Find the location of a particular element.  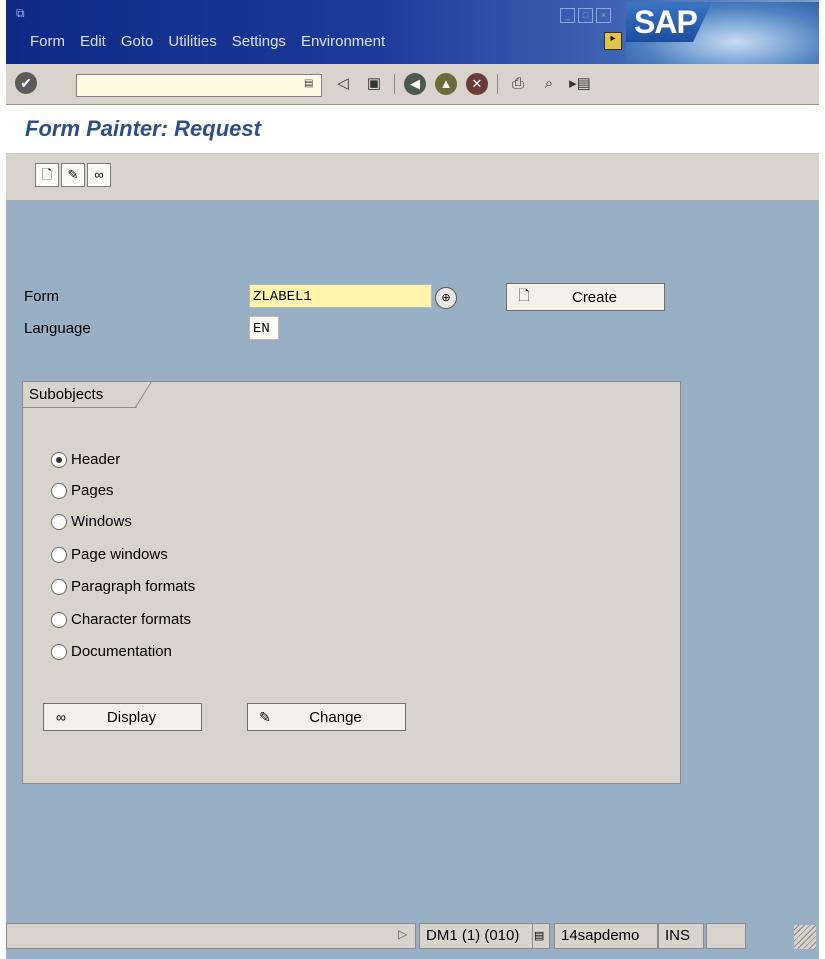

radio-label: Windows is located at coordinates (101, 521).